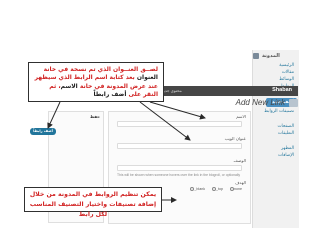  Describe the element at coordinates (276, 148) in the screenshot. I see `sidebar-item-appearance: المظهر` at that location.